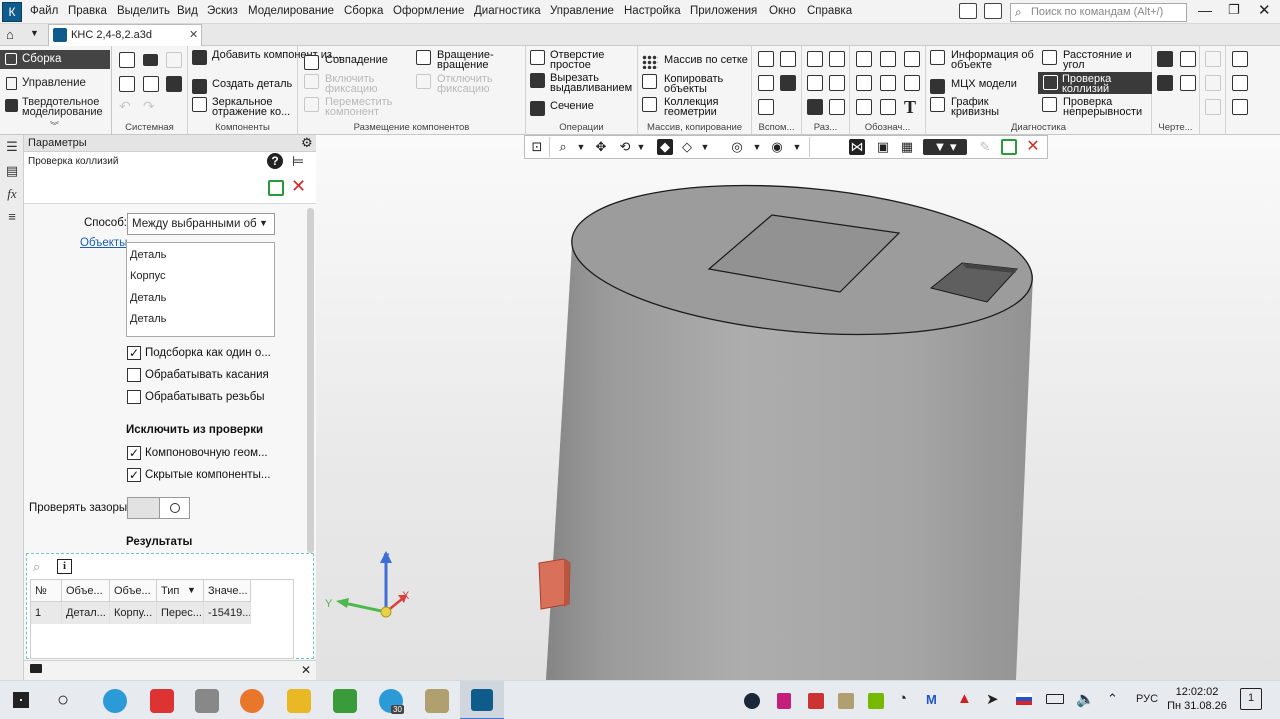 The image size is (1280, 719). I want to click on collision-check-button: Проверка коллизий, so click(1095, 83).